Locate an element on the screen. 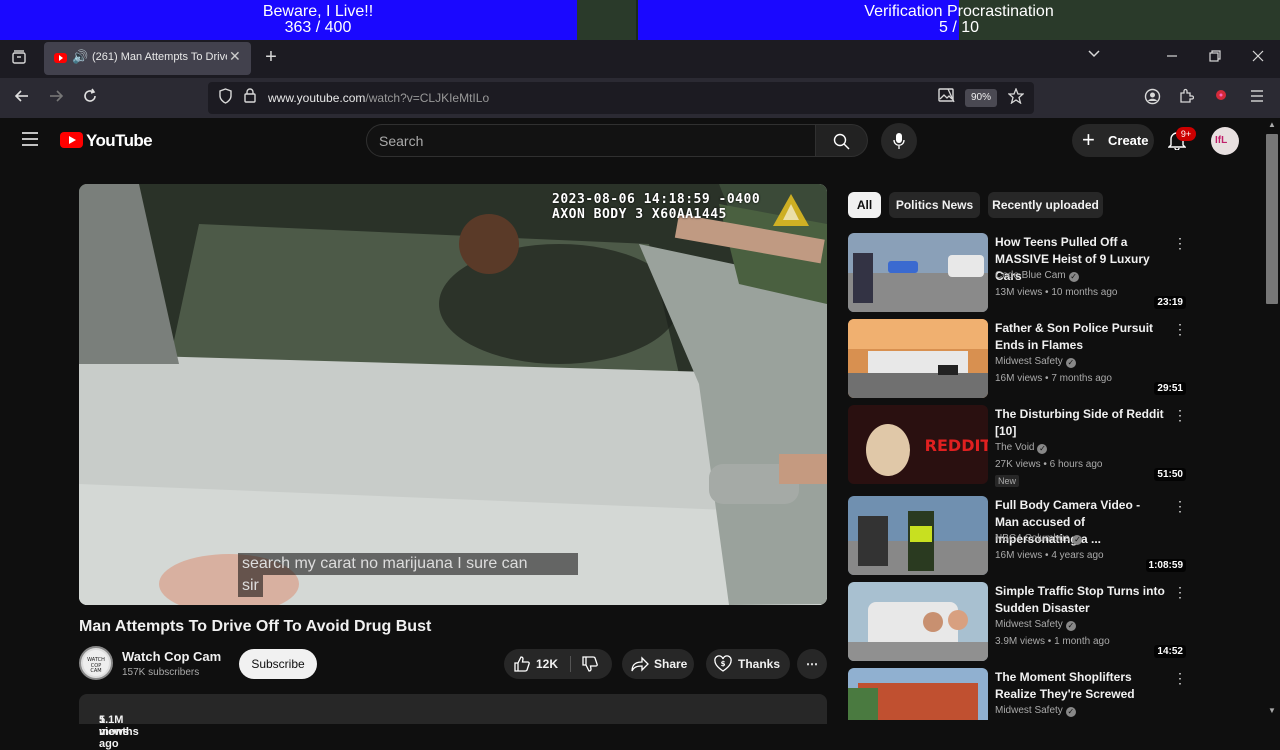 This screenshot has width=1280, height=750. new-badge: New is located at coordinates (1007, 481).